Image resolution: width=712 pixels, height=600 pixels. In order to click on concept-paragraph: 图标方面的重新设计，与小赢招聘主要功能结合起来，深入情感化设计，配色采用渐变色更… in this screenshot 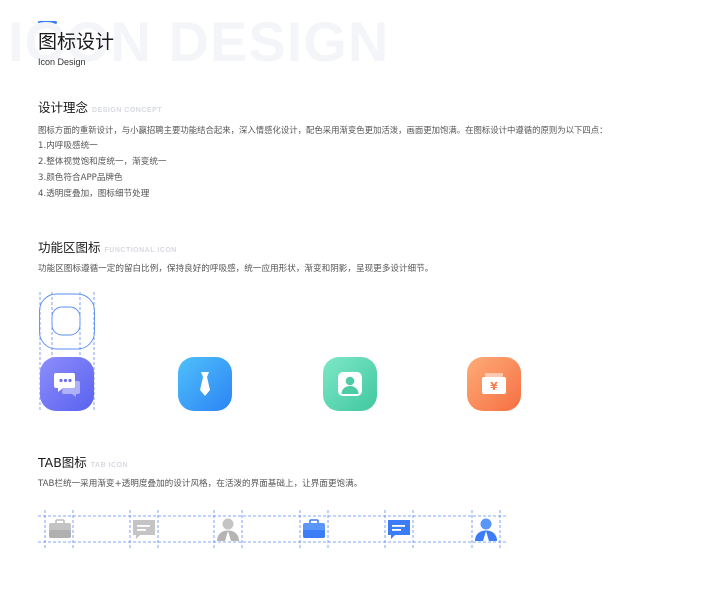, I will do `click(323, 130)`.